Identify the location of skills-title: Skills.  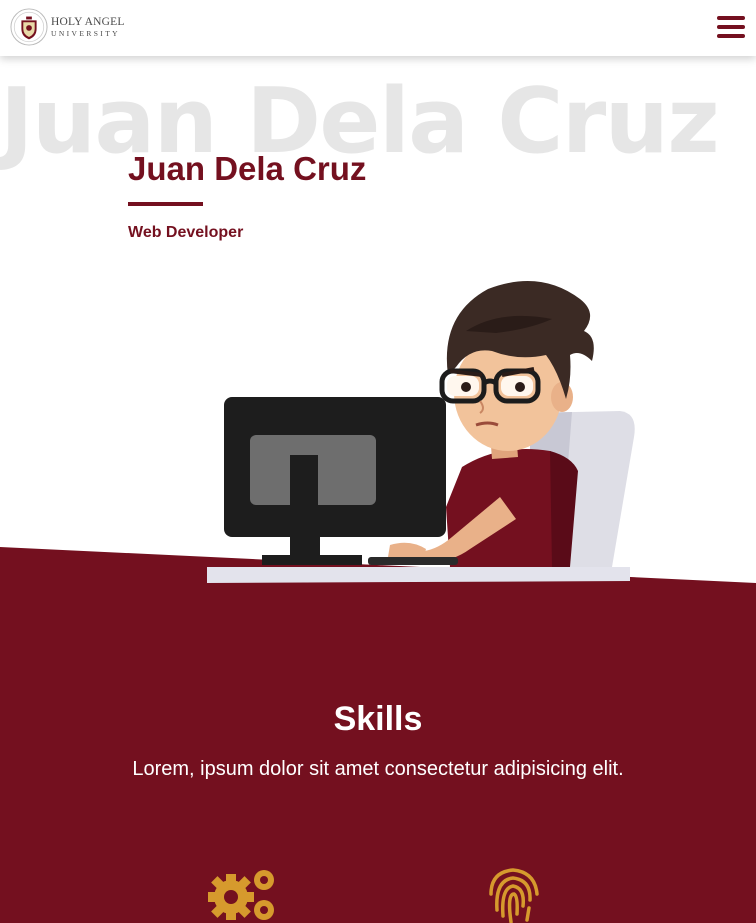
(378, 719).